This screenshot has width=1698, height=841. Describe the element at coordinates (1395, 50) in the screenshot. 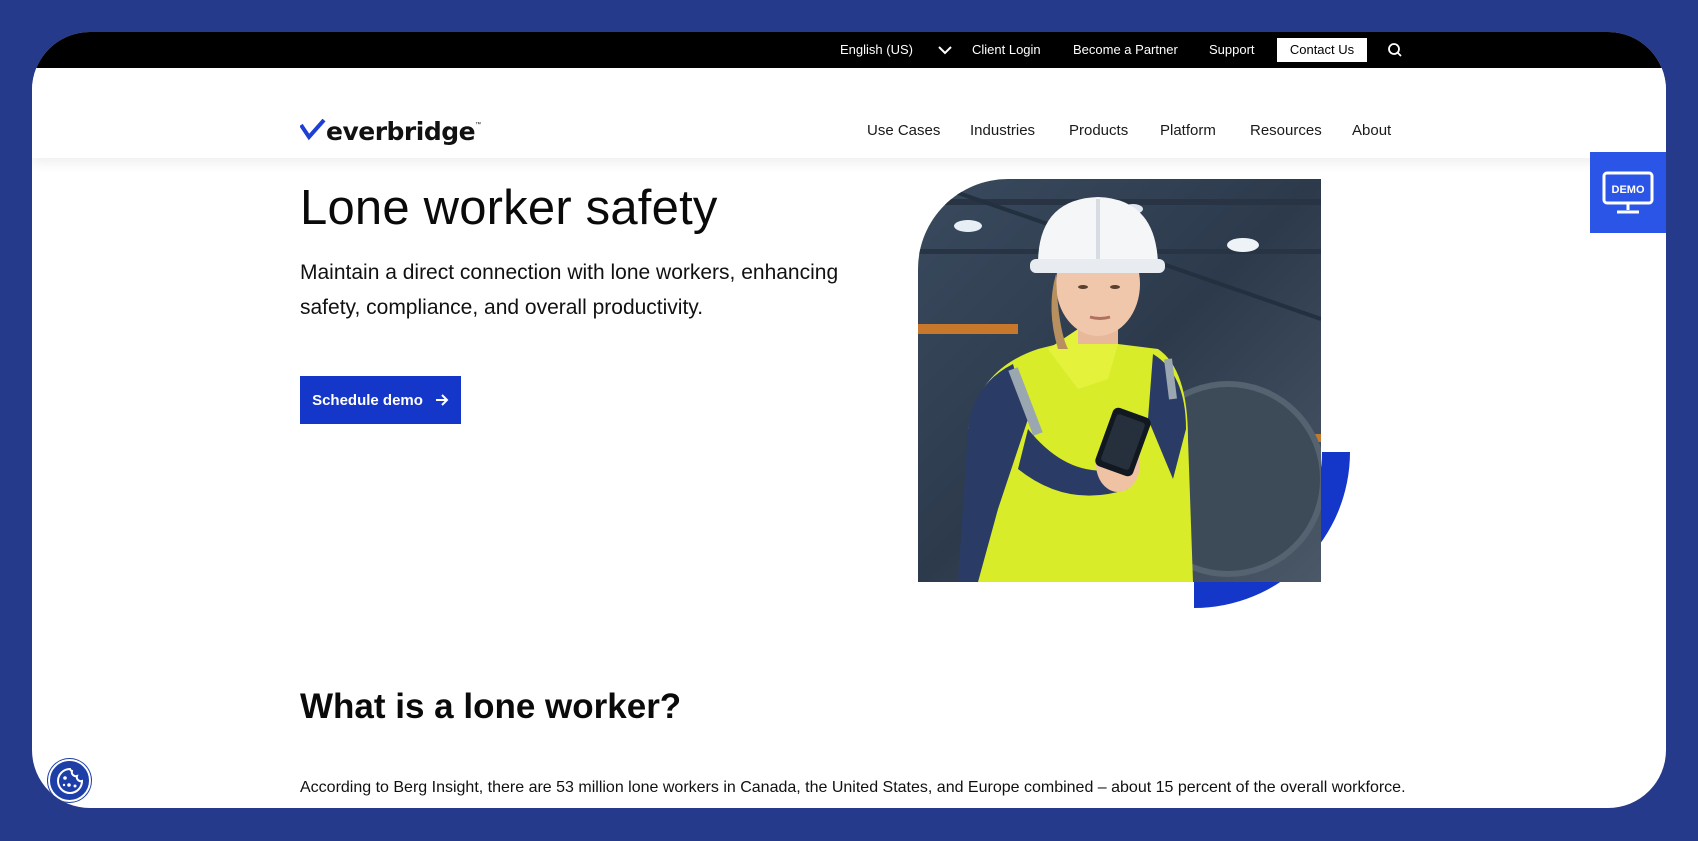

I see `search-icon` at that location.